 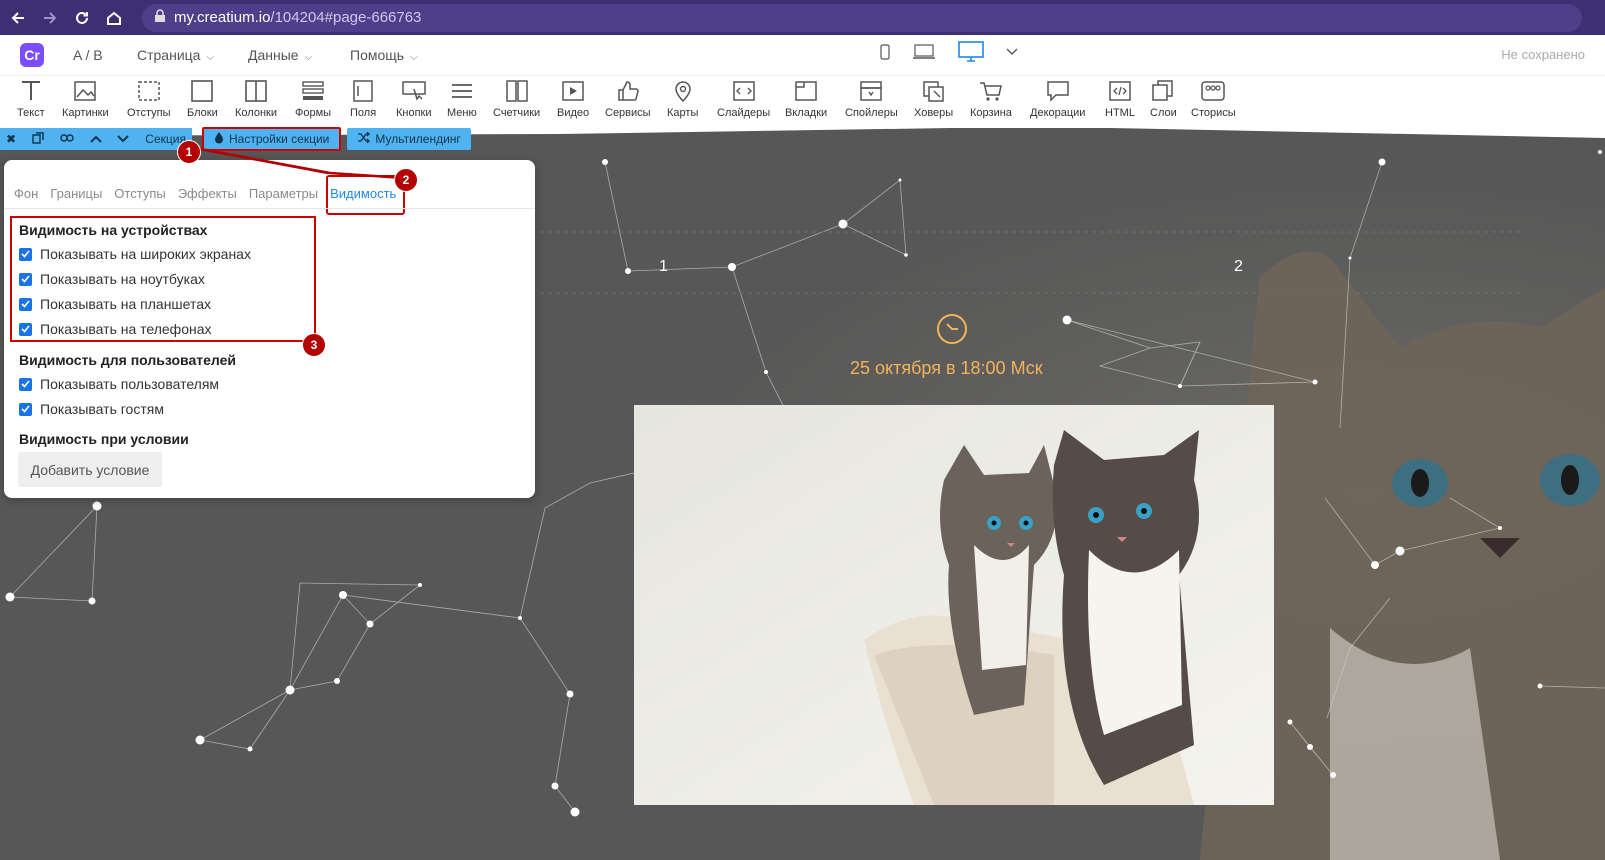 What do you see at coordinates (462, 99) in the screenshot?
I see `tool-menu: Меню` at bounding box center [462, 99].